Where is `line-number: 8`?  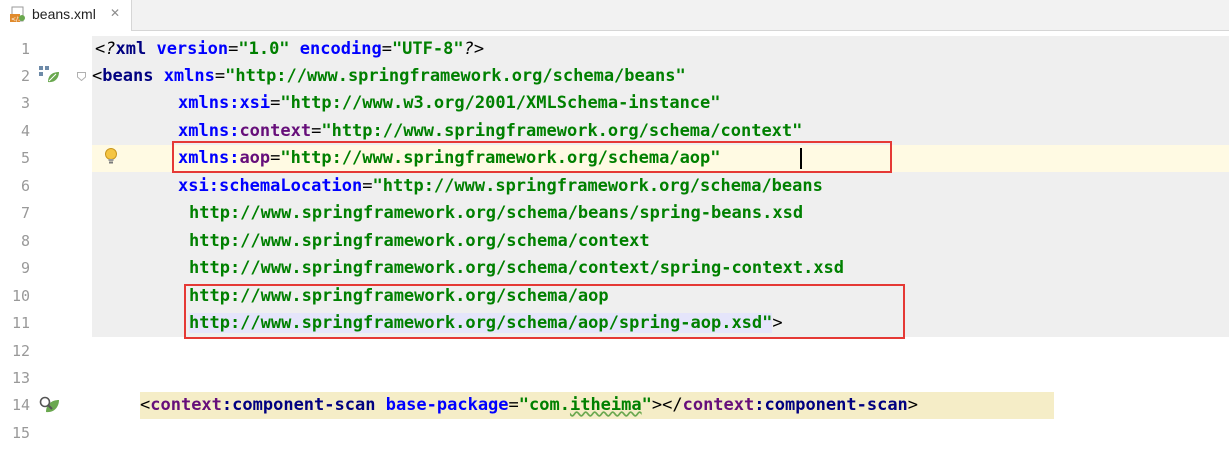
line-number: 8 is located at coordinates (25, 241).